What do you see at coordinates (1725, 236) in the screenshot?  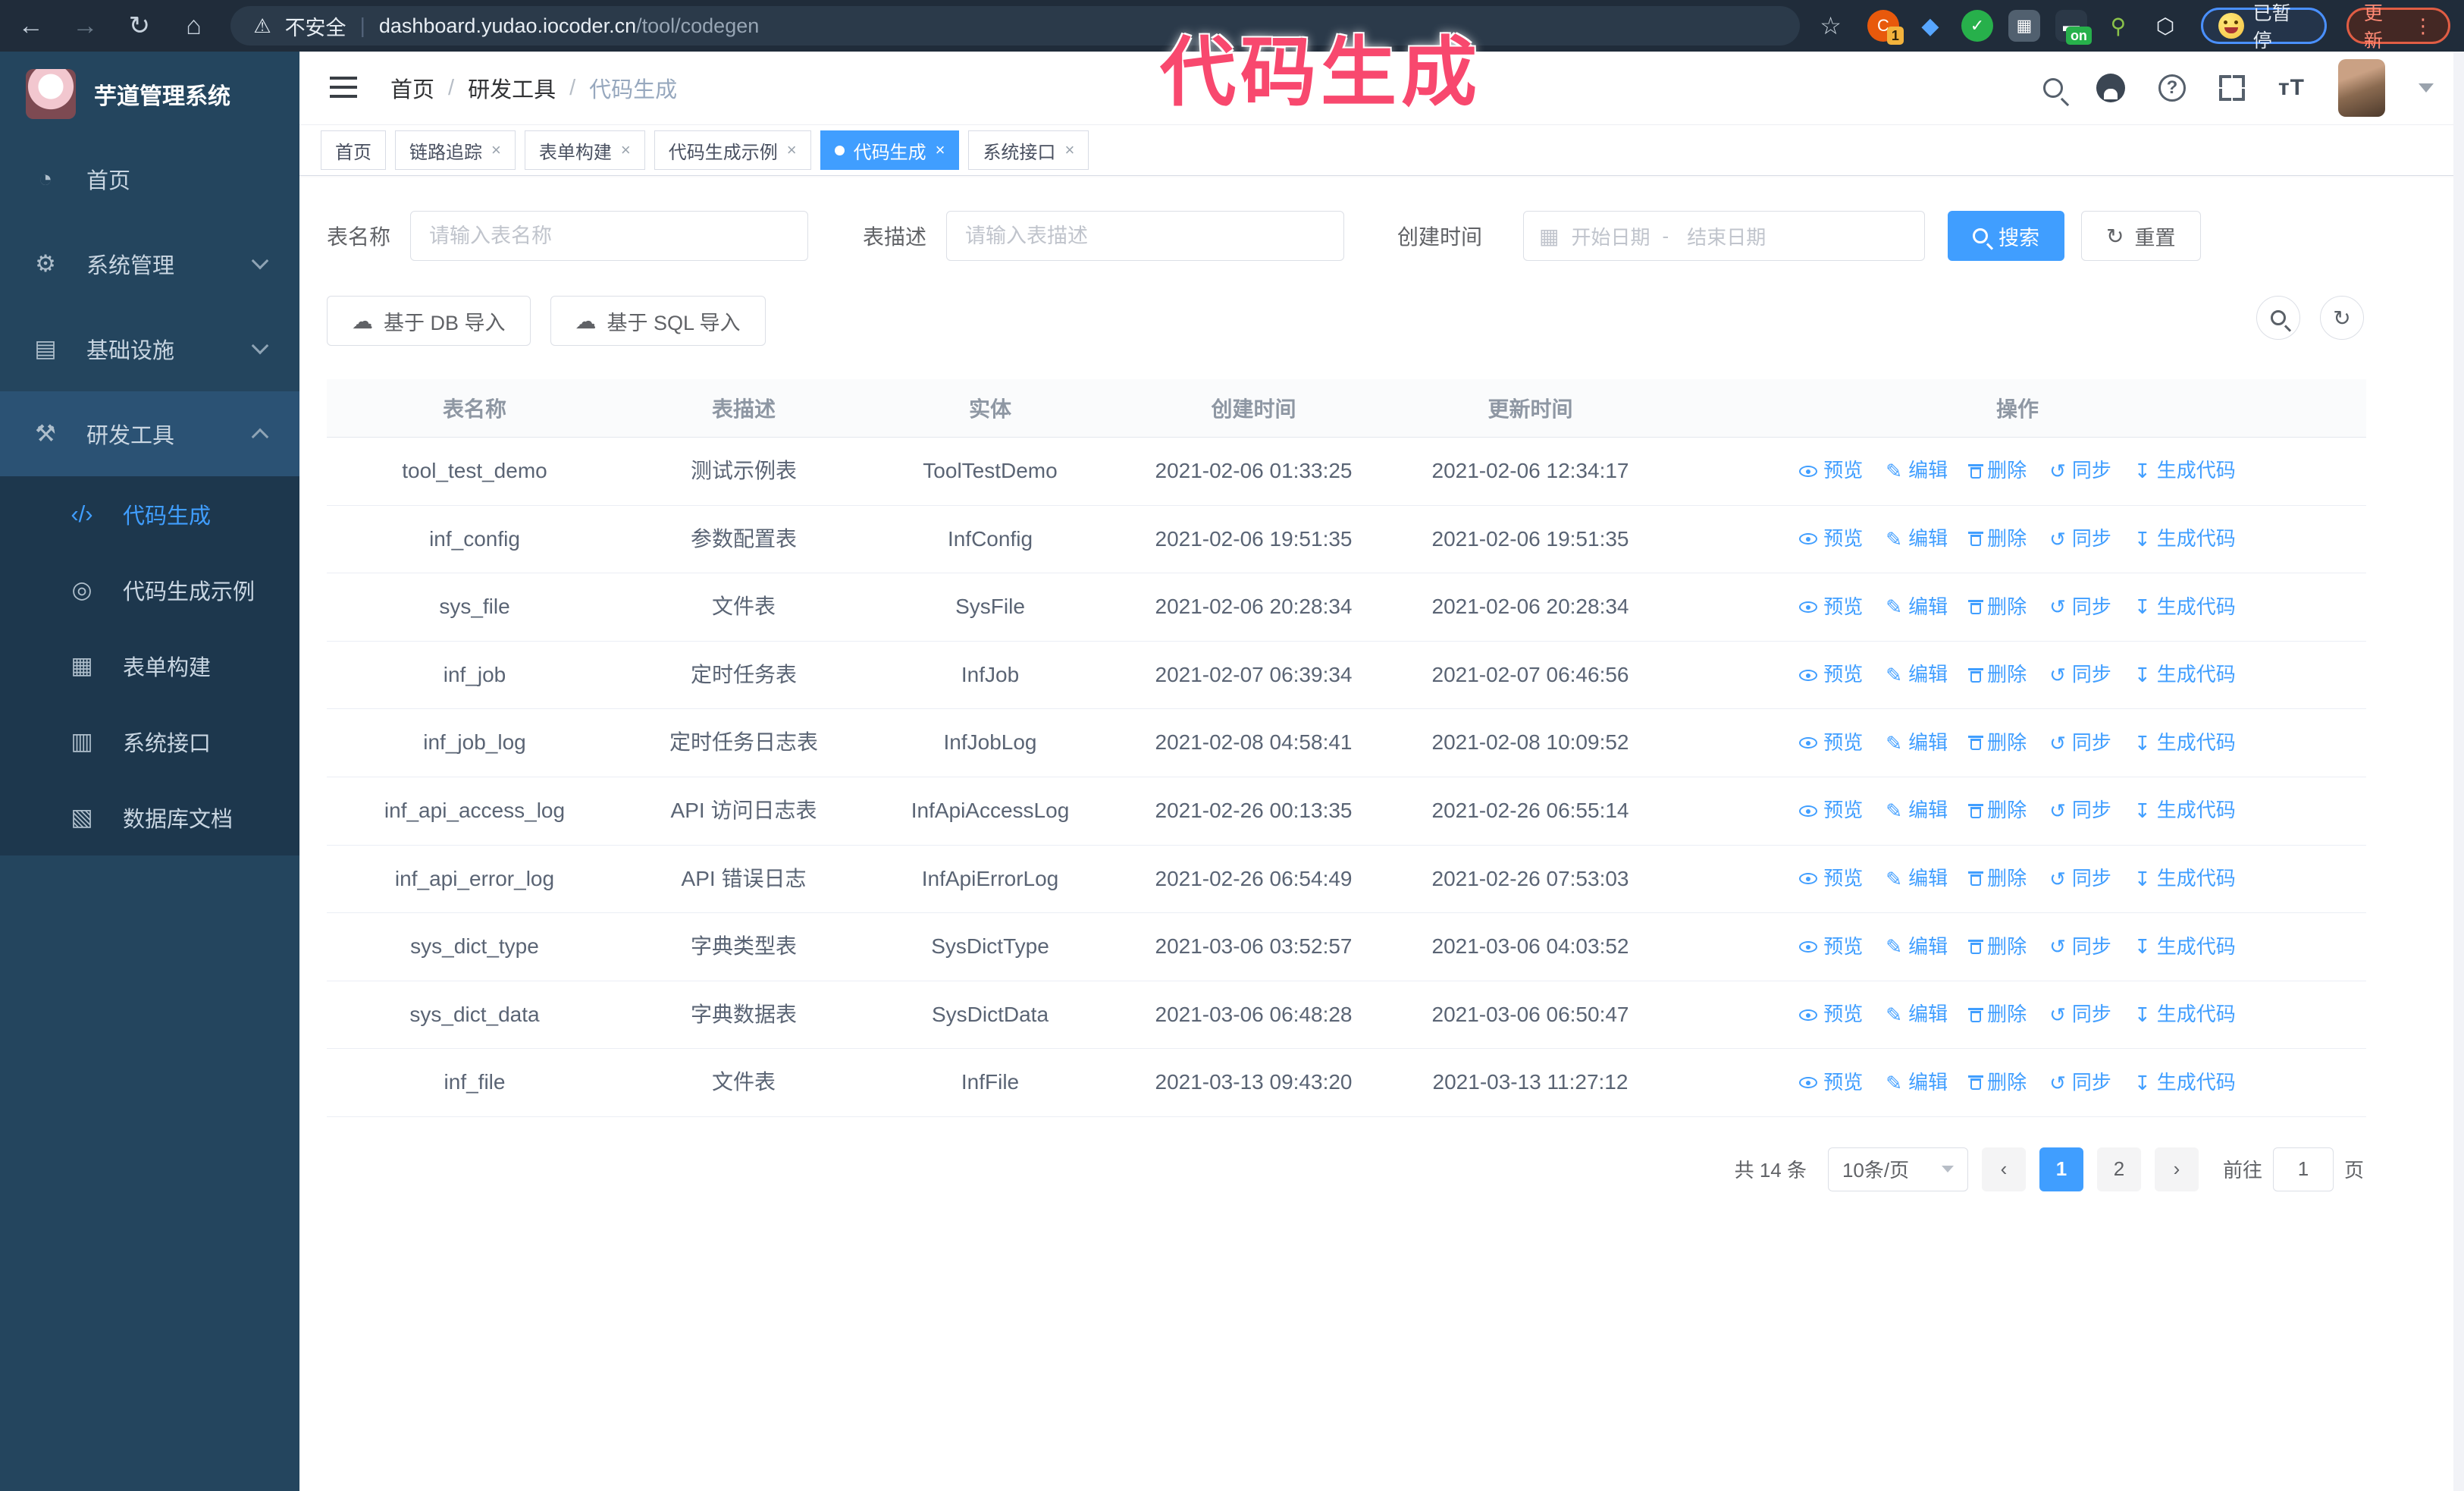 I see `date-range-picker: ▦ 开始日期 - 结束日期` at bounding box center [1725, 236].